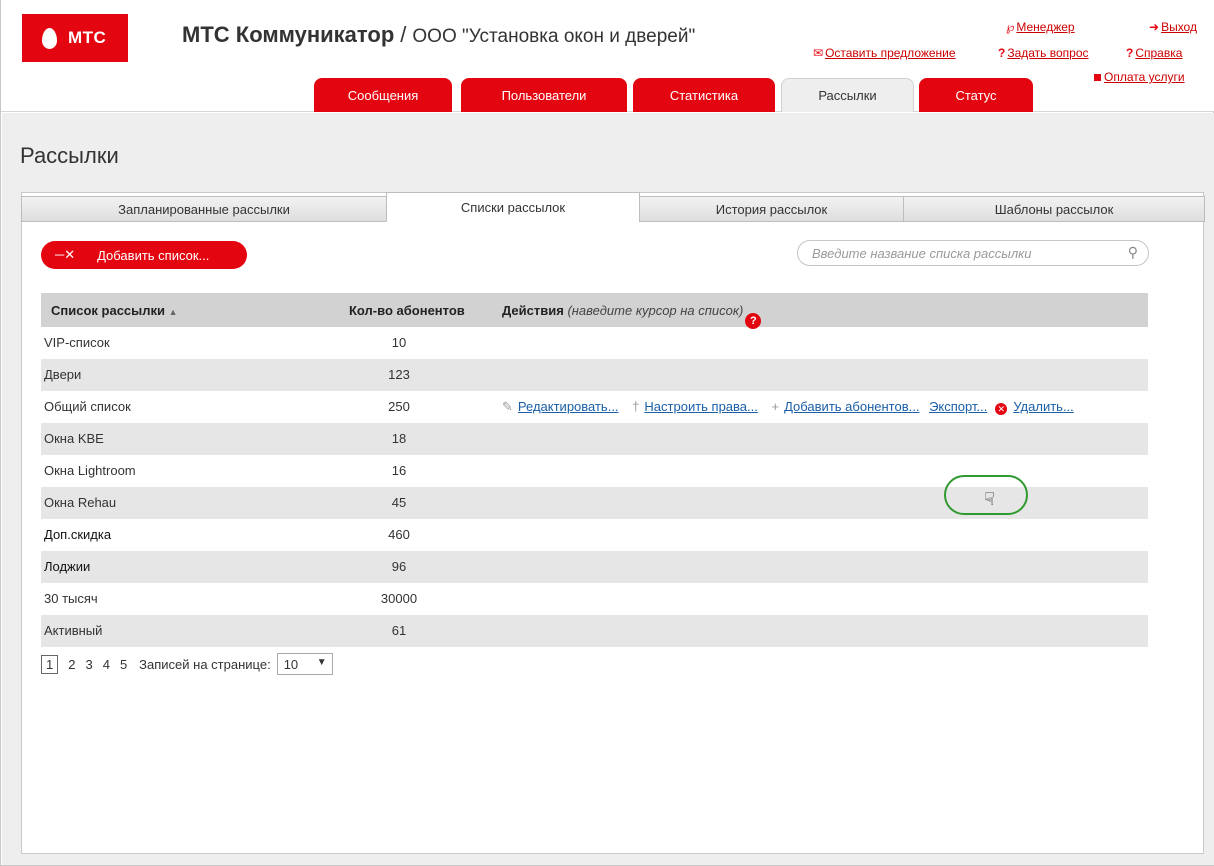  I want to click on help-link: Справка, so click(1158, 53).